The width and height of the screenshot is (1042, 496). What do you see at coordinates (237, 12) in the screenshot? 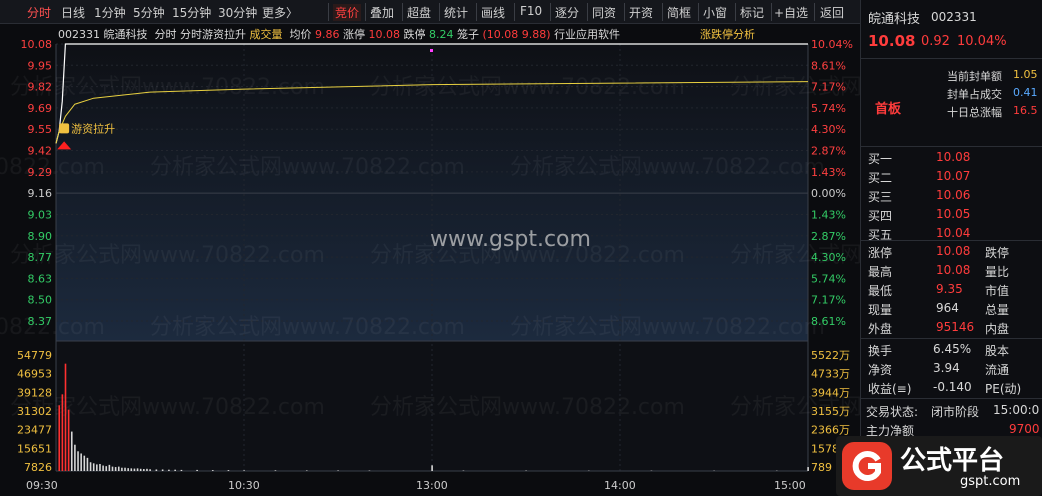
I see `tab-30min: 30分钟` at bounding box center [237, 12].